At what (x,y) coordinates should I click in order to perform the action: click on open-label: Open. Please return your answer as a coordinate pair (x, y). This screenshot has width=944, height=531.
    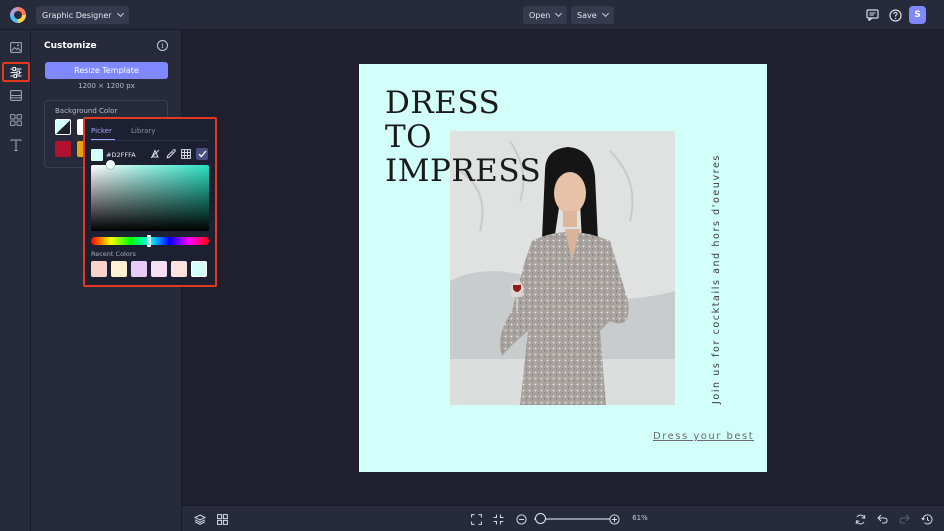
    Looking at the image, I should click on (540, 15).